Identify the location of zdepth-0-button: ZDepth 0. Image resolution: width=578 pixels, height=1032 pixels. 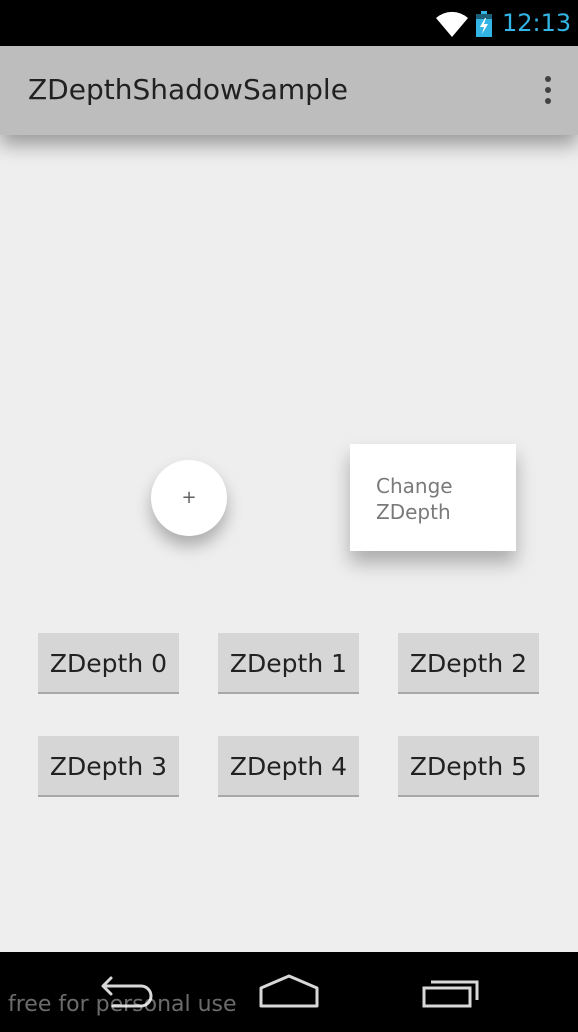
(108, 663).